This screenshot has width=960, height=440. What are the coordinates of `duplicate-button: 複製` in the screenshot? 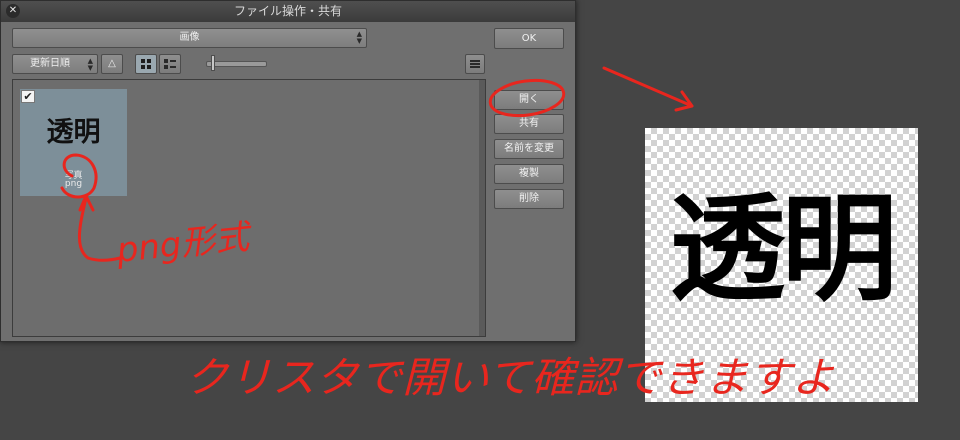 It's located at (529, 174).